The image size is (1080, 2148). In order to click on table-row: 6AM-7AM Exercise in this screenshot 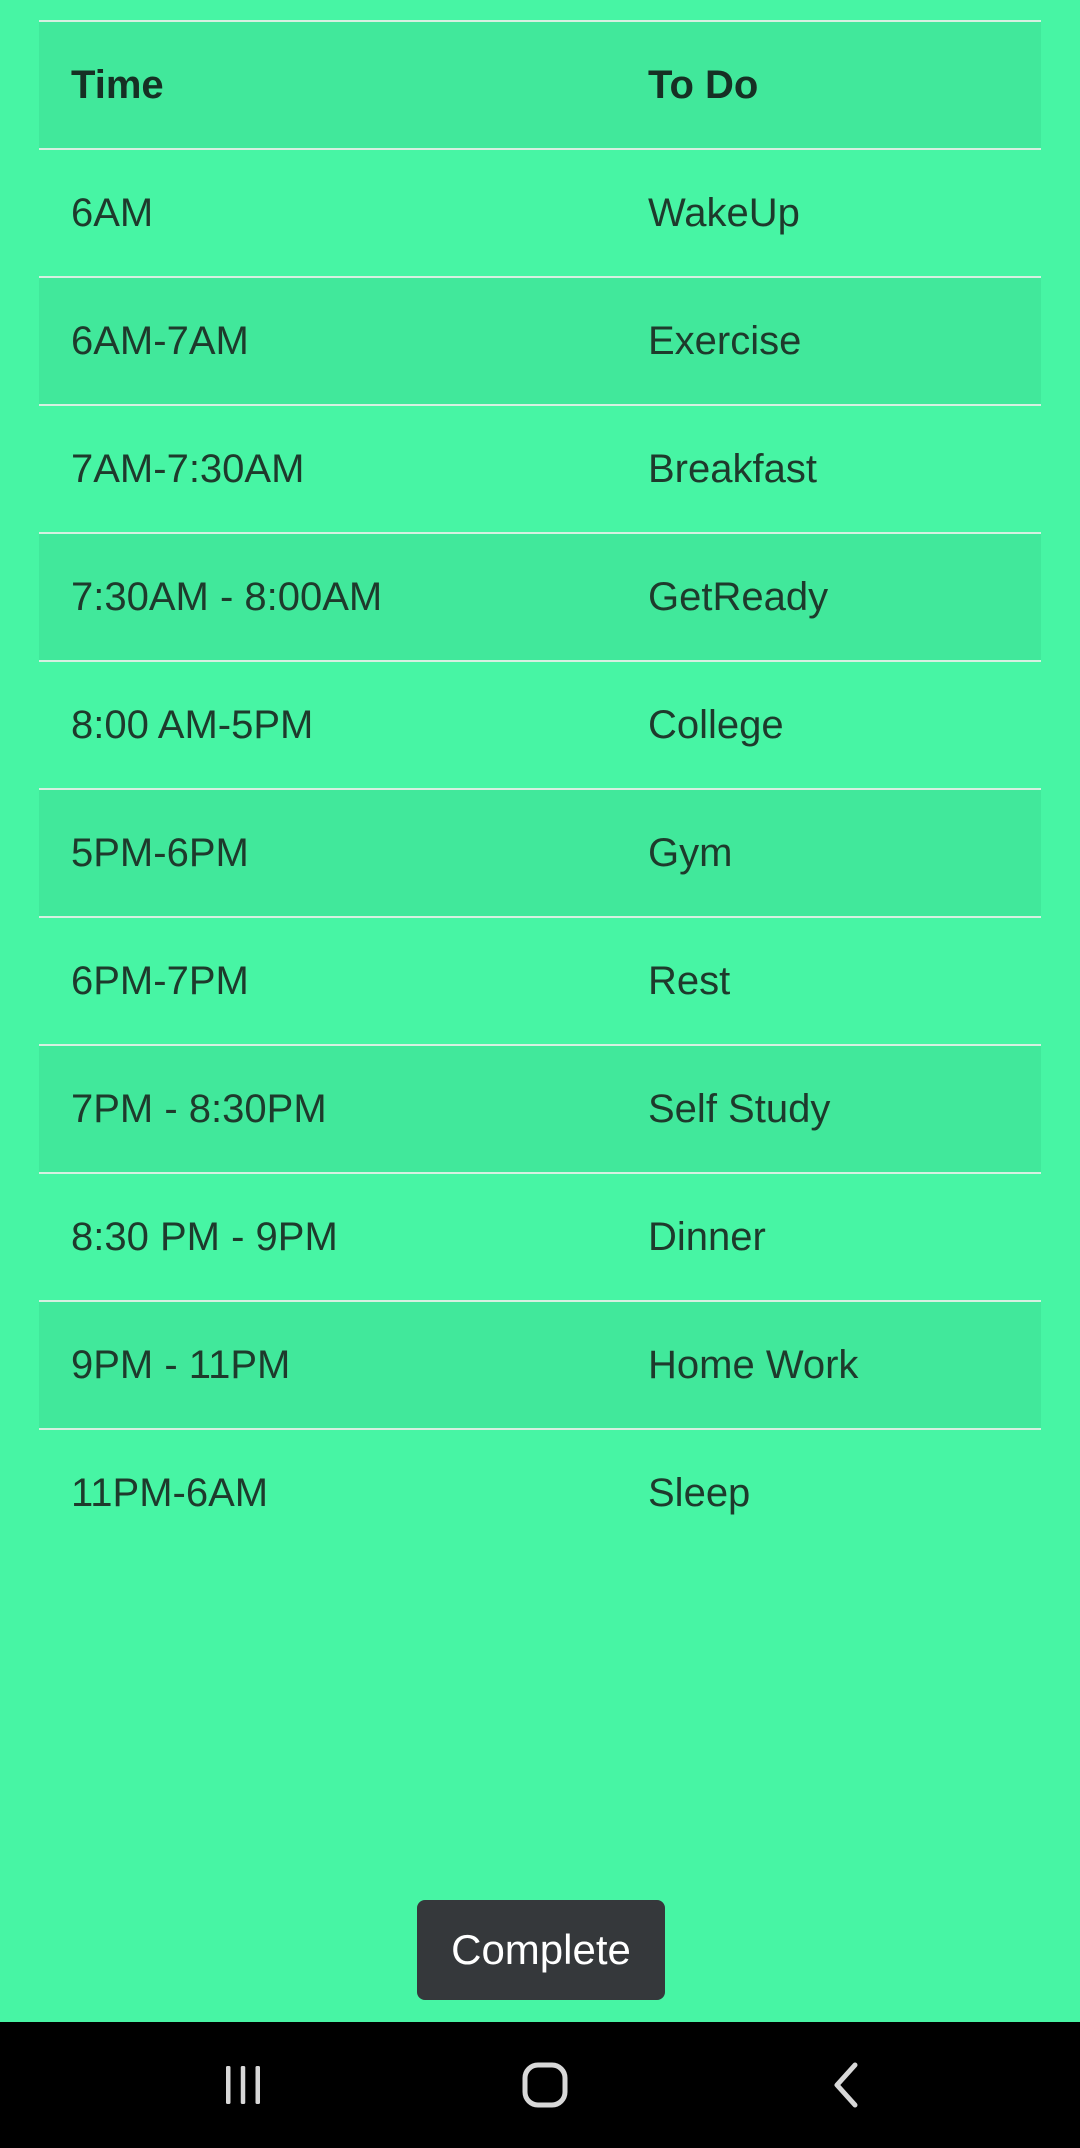, I will do `click(540, 340)`.